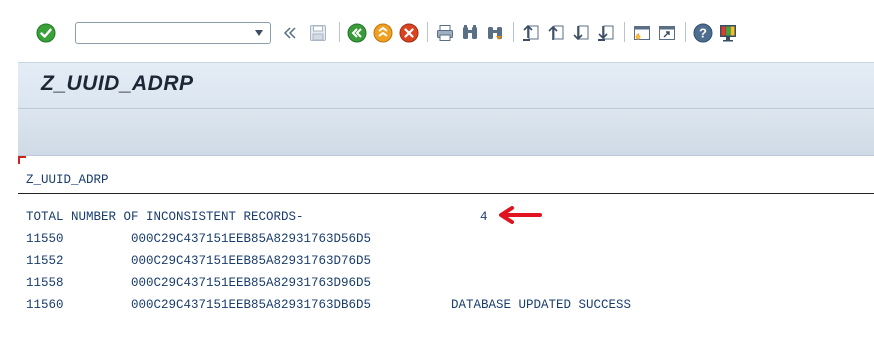 Image resolution: width=874 pixels, height=360 pixels. I want to click on total-label: TOTAL NUMBER OF INCONSISTENT RECORDS-, so click(165, 217).